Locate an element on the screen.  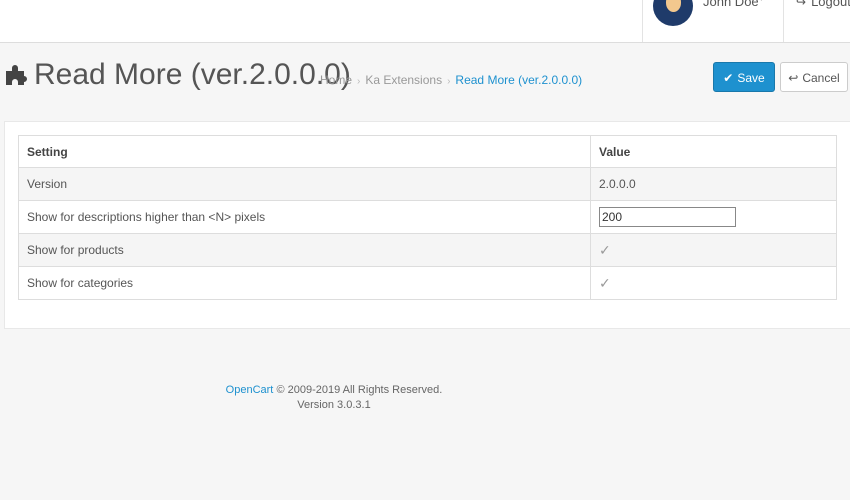
breadcrumb-ka-extensions: Ka Extensions is located at coordinates (403, 80).